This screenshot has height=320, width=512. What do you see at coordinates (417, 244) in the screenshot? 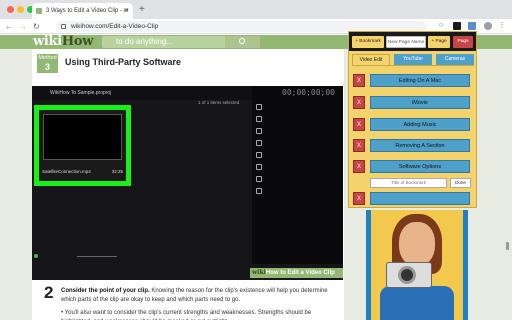
I see `ad-face` at bounding box center [417, 244].